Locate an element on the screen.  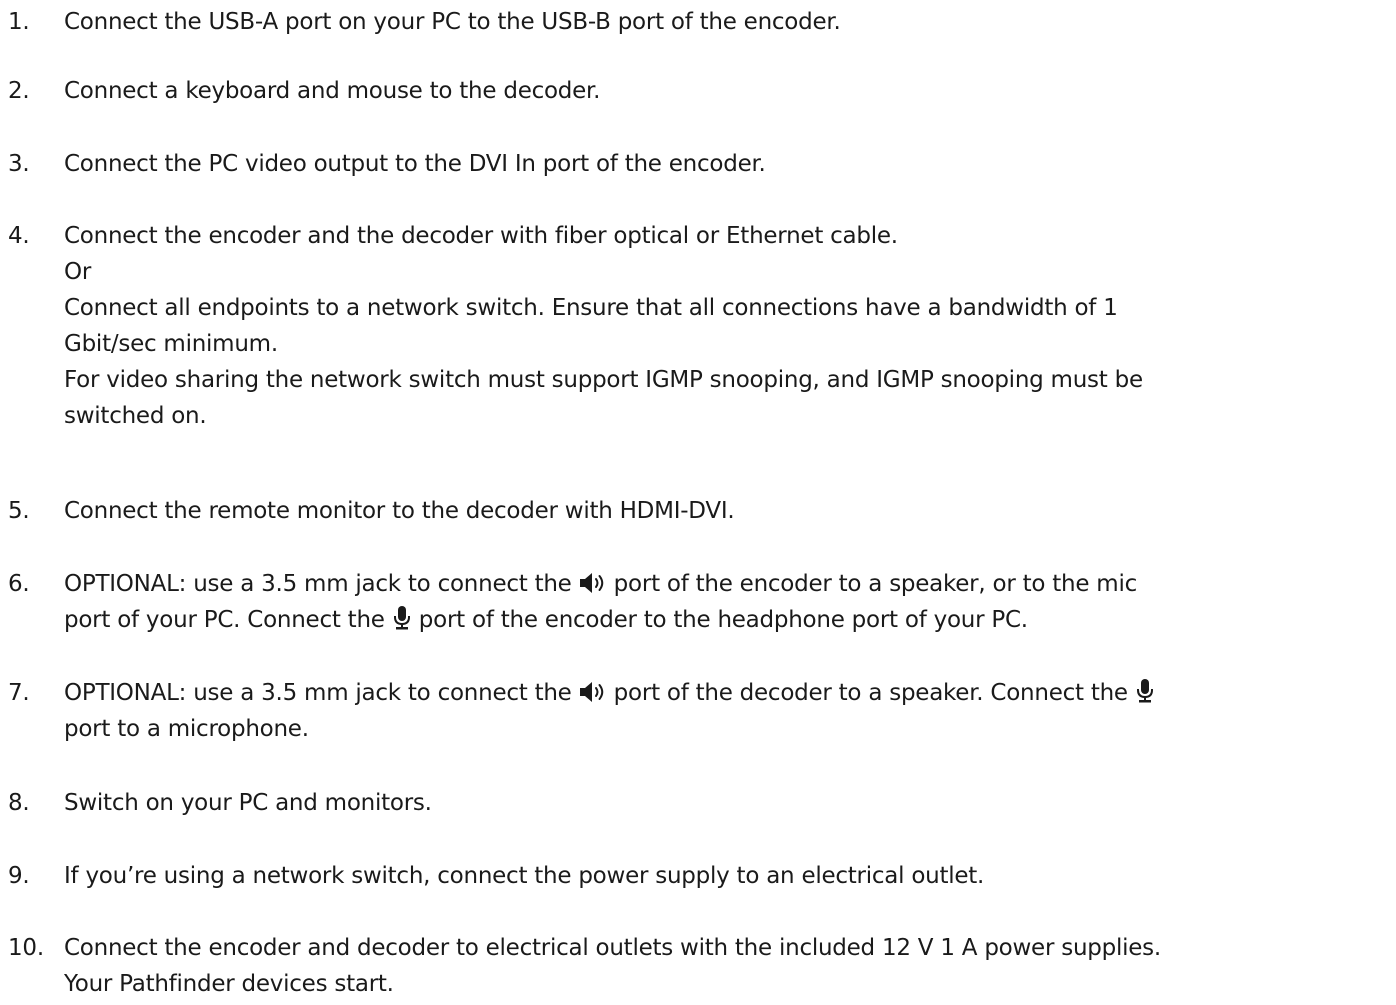
step-number: 1. is located at coordinates (19, 22).